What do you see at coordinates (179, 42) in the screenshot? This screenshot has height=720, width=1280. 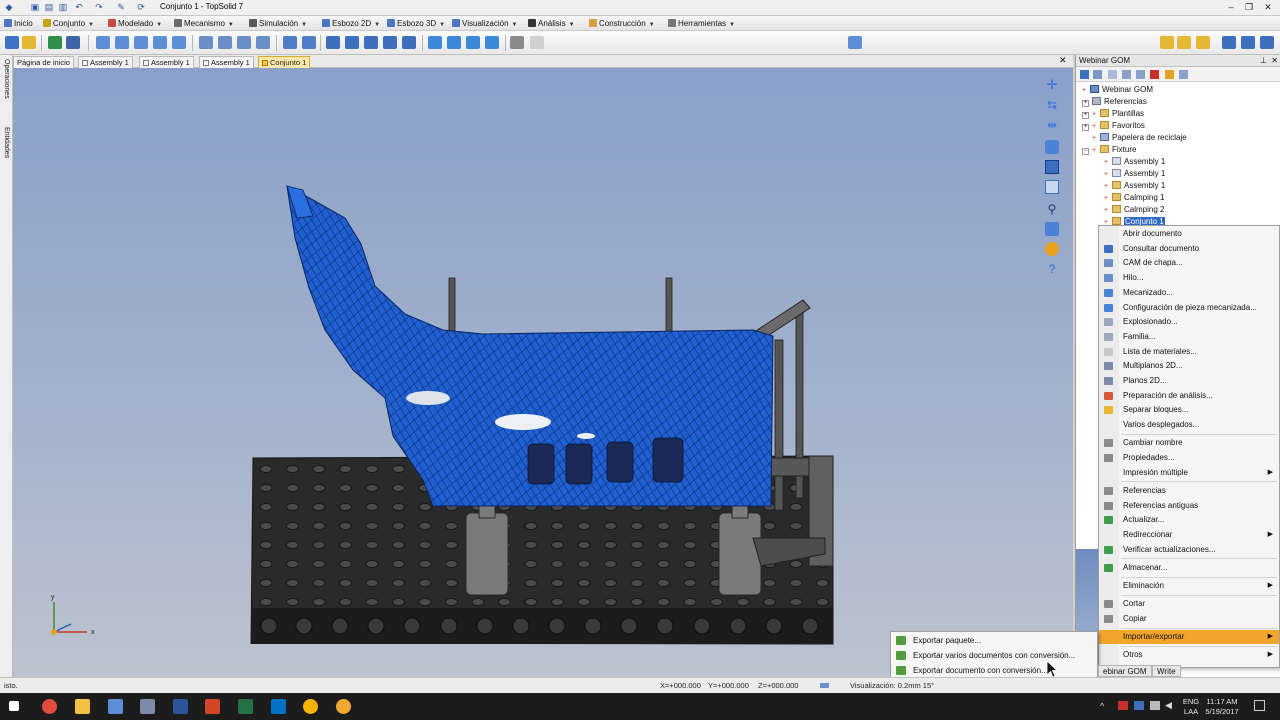 I see `constraint-5-icon` at bounding box center [179, 42].